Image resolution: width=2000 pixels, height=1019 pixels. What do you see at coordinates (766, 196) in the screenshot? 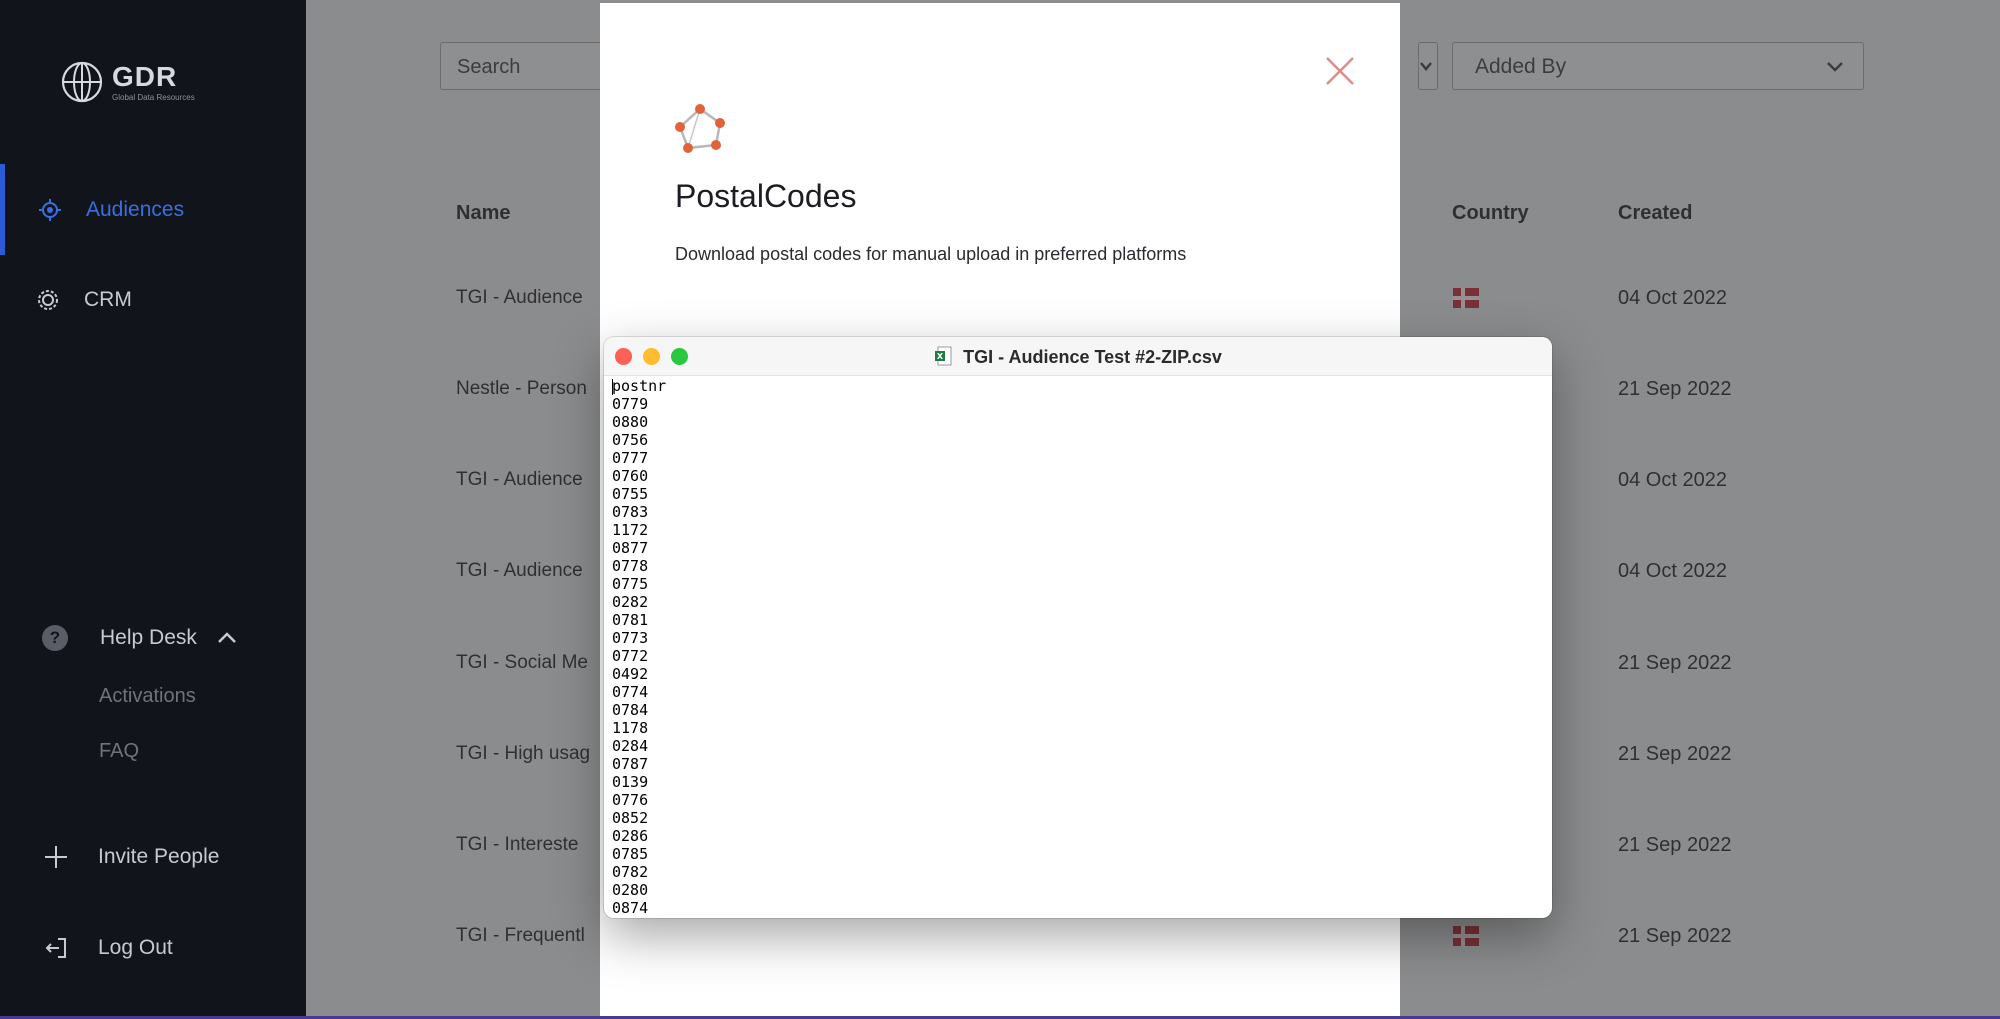
I see `modal-title: PostalCodes` at bounding box center [766, 196].